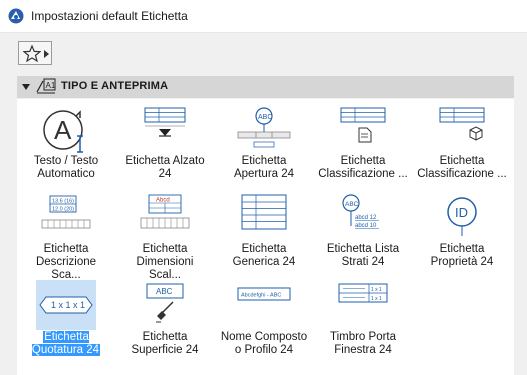 The width and height of the screenshot is (527, 375). I want to click on svg-text: 1 x 1 x 1, so click(68, 305).